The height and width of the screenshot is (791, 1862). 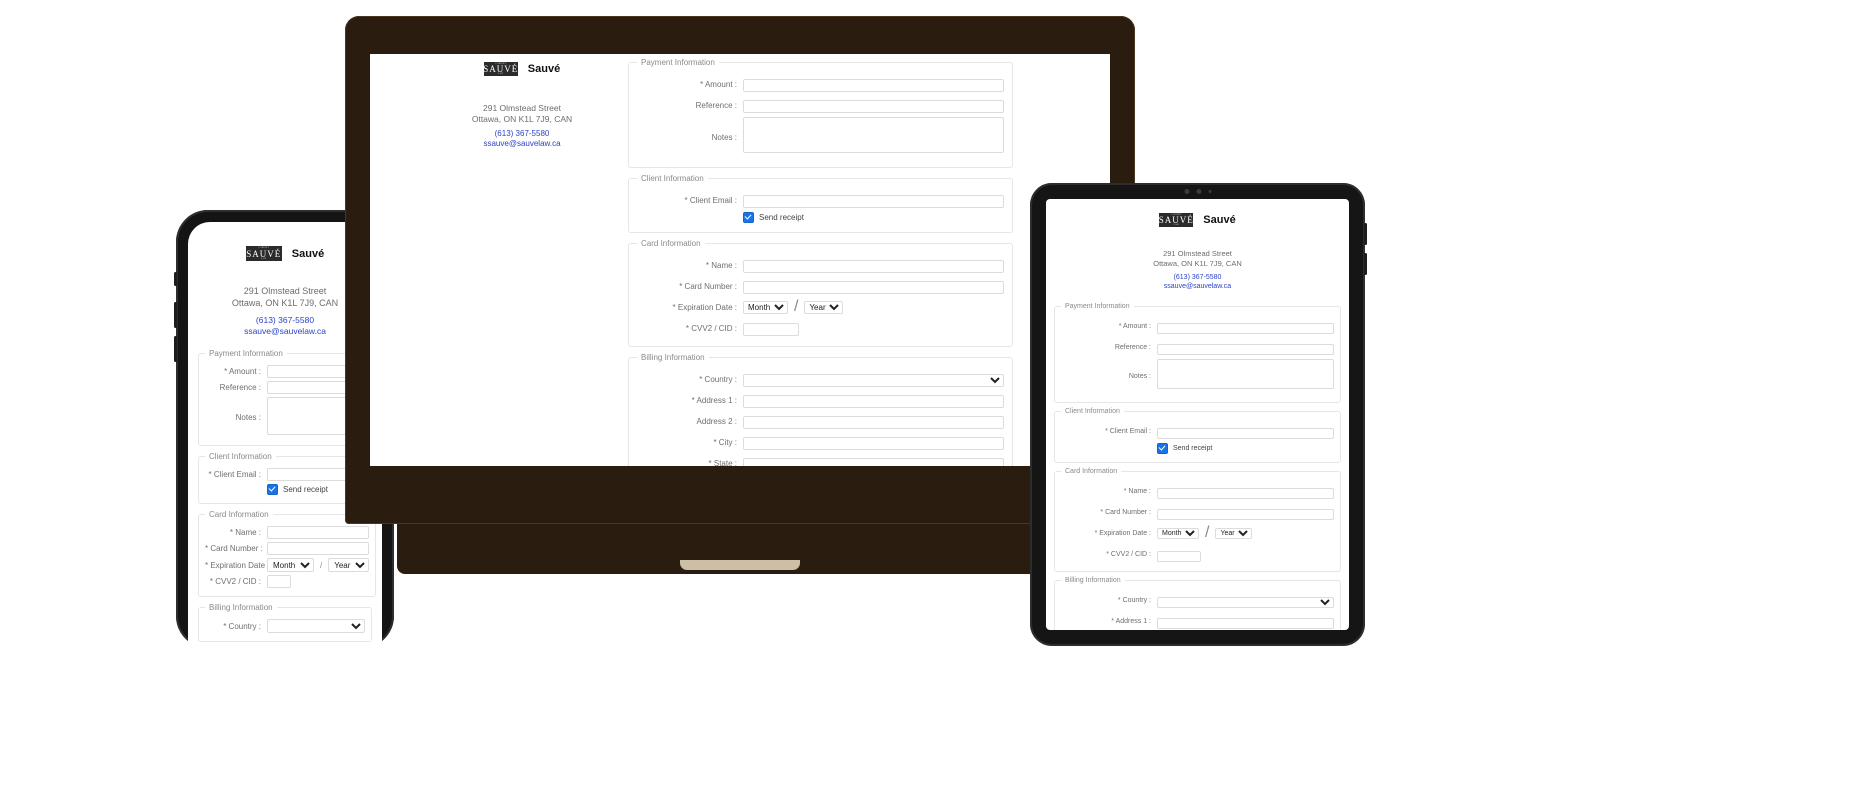 What do you see at coordinates (1365, 264) in the screenshot?
I see `tablet-volume-down-button` at bounding box center [1365, 264].